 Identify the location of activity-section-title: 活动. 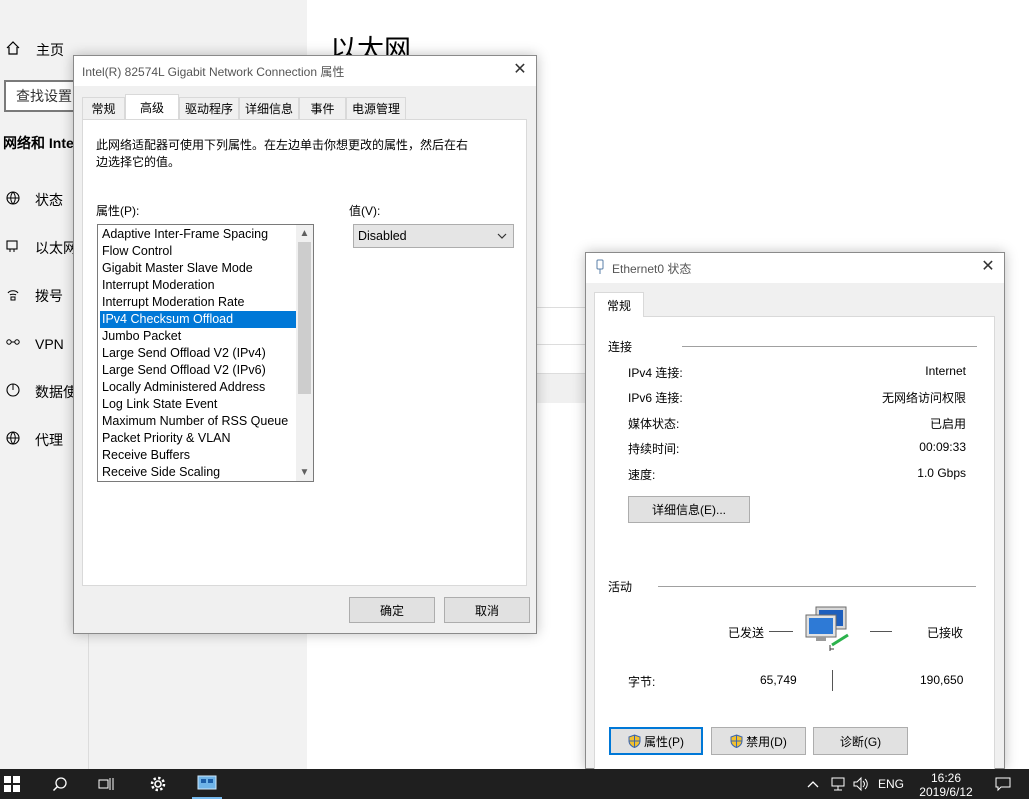
(620, 587).